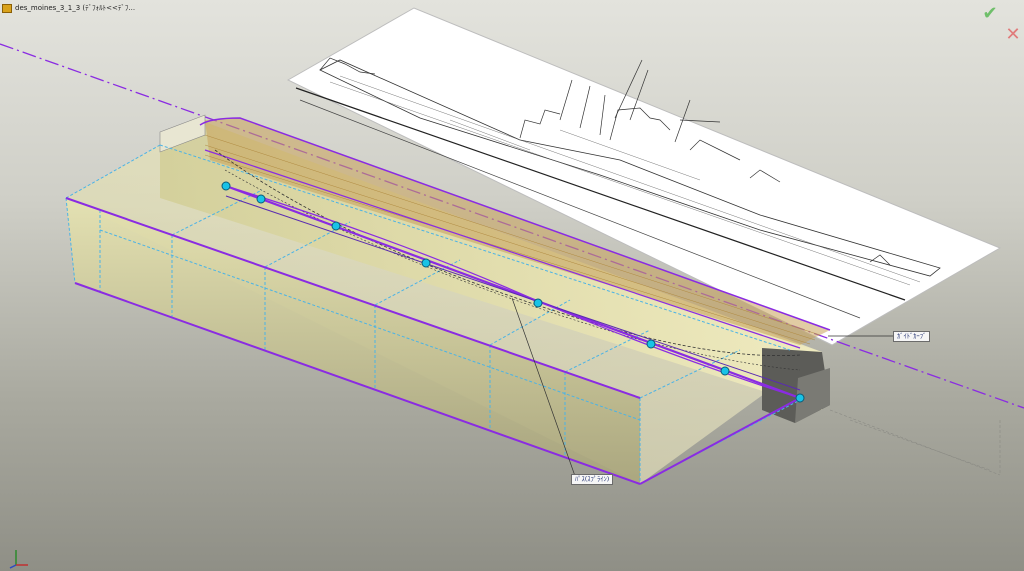  Describe the element at coordinates (7, 8) in the screenshot. I see `part-icon` at that location.